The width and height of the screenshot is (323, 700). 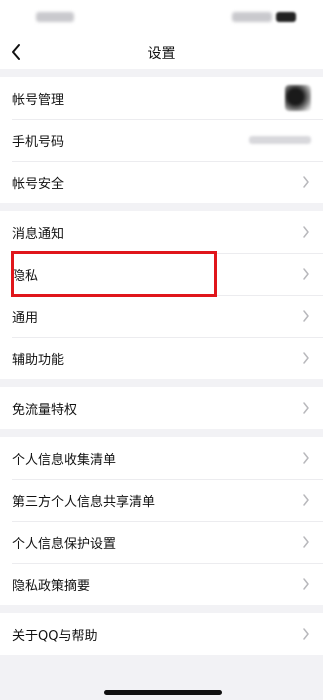 I want to click on chevron-left-icon, so click(x=16, y=52).